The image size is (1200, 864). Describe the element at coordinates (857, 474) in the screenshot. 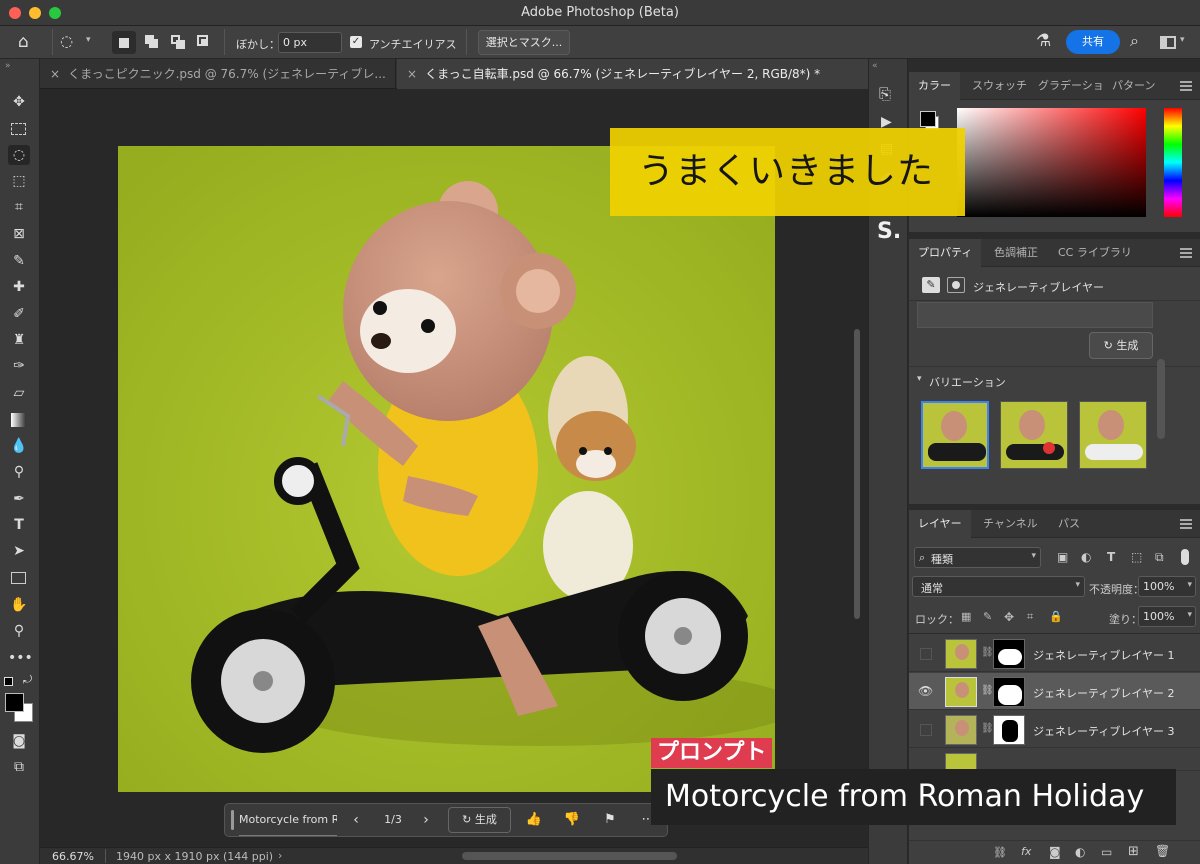

I see `vertical-scrollbar` at that location.